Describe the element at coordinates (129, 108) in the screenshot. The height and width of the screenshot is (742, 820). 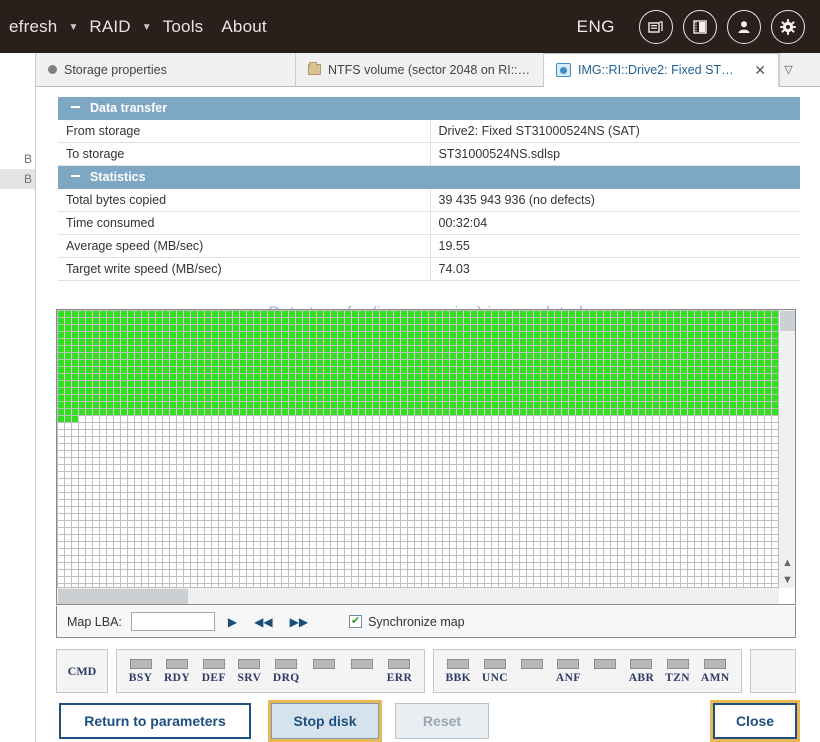
I see `section-title: Data transfer` at that location.